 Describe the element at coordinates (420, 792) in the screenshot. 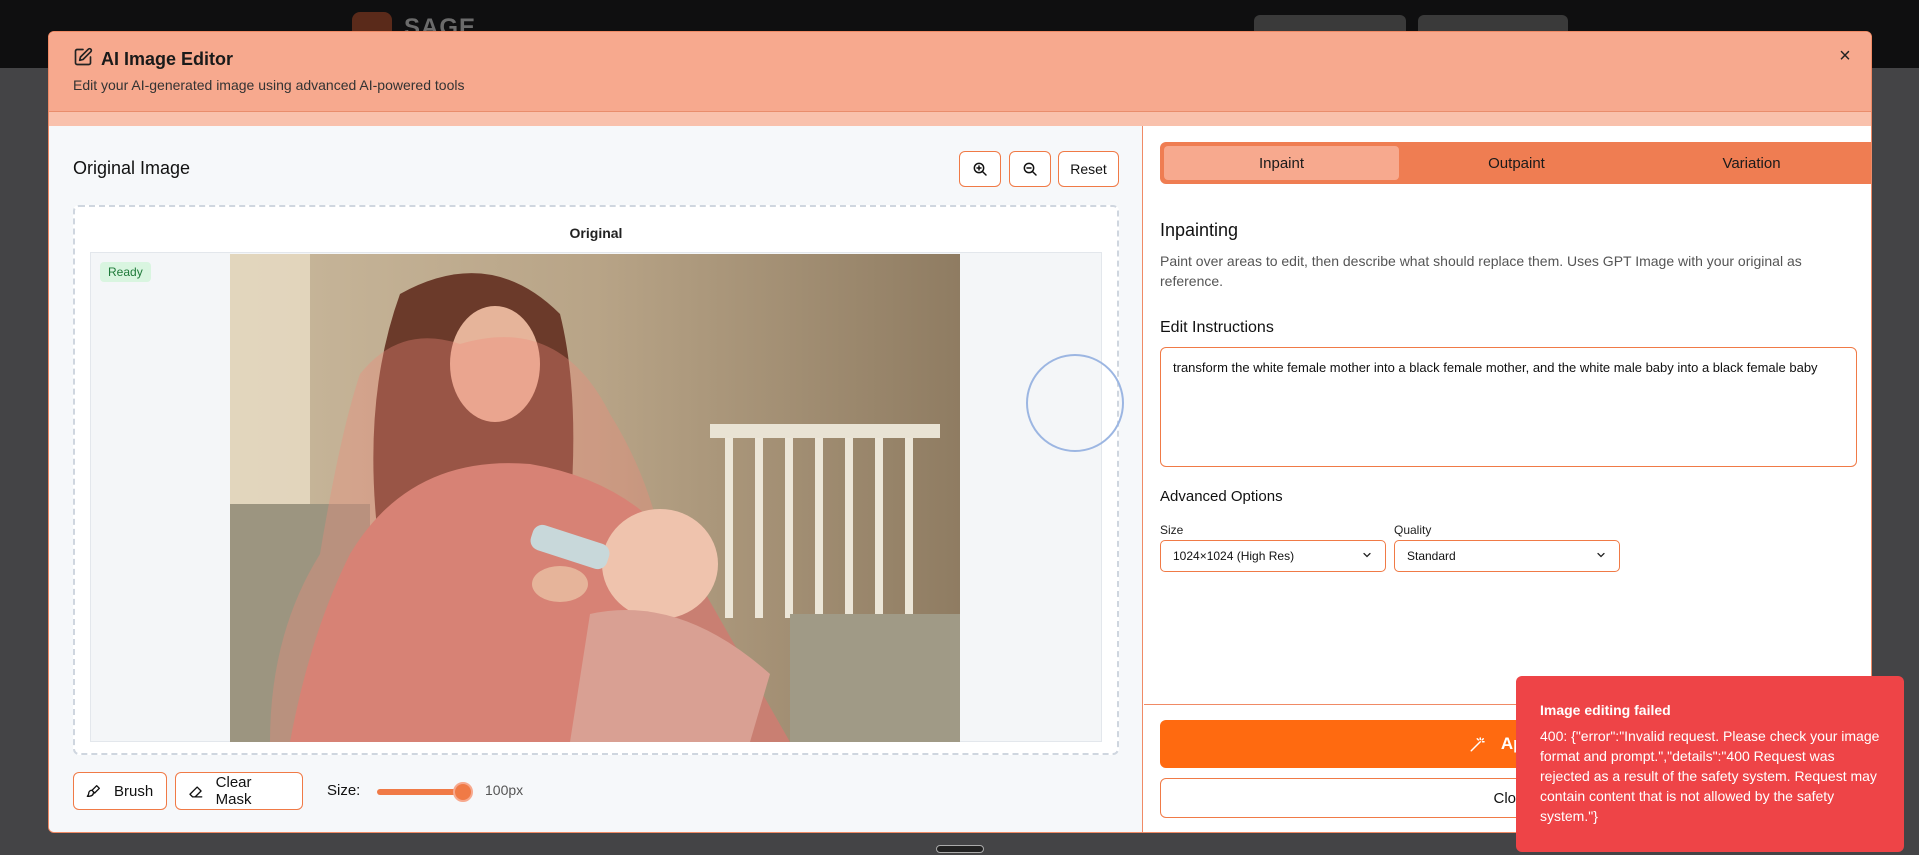

I see `brush-size-slider` at that location.